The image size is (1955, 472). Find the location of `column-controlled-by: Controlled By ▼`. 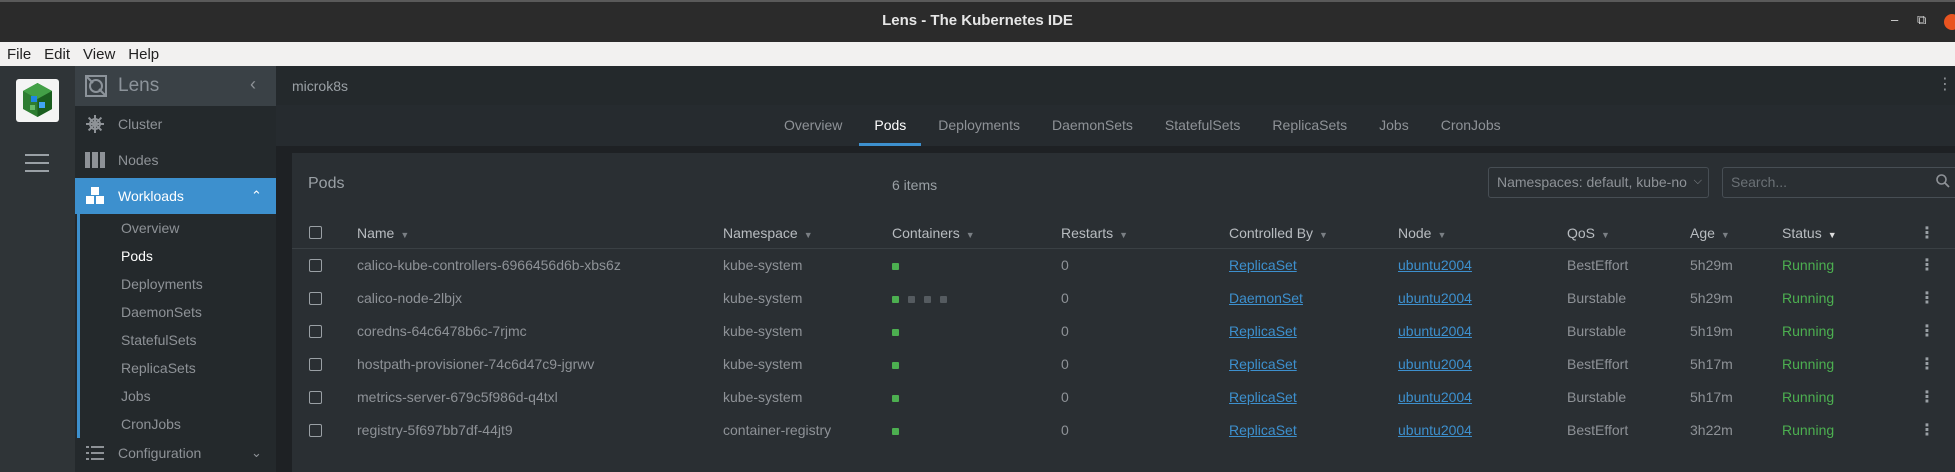

column-controlled-by: Controlled By ▼ is located at coordinates (1278, 233).